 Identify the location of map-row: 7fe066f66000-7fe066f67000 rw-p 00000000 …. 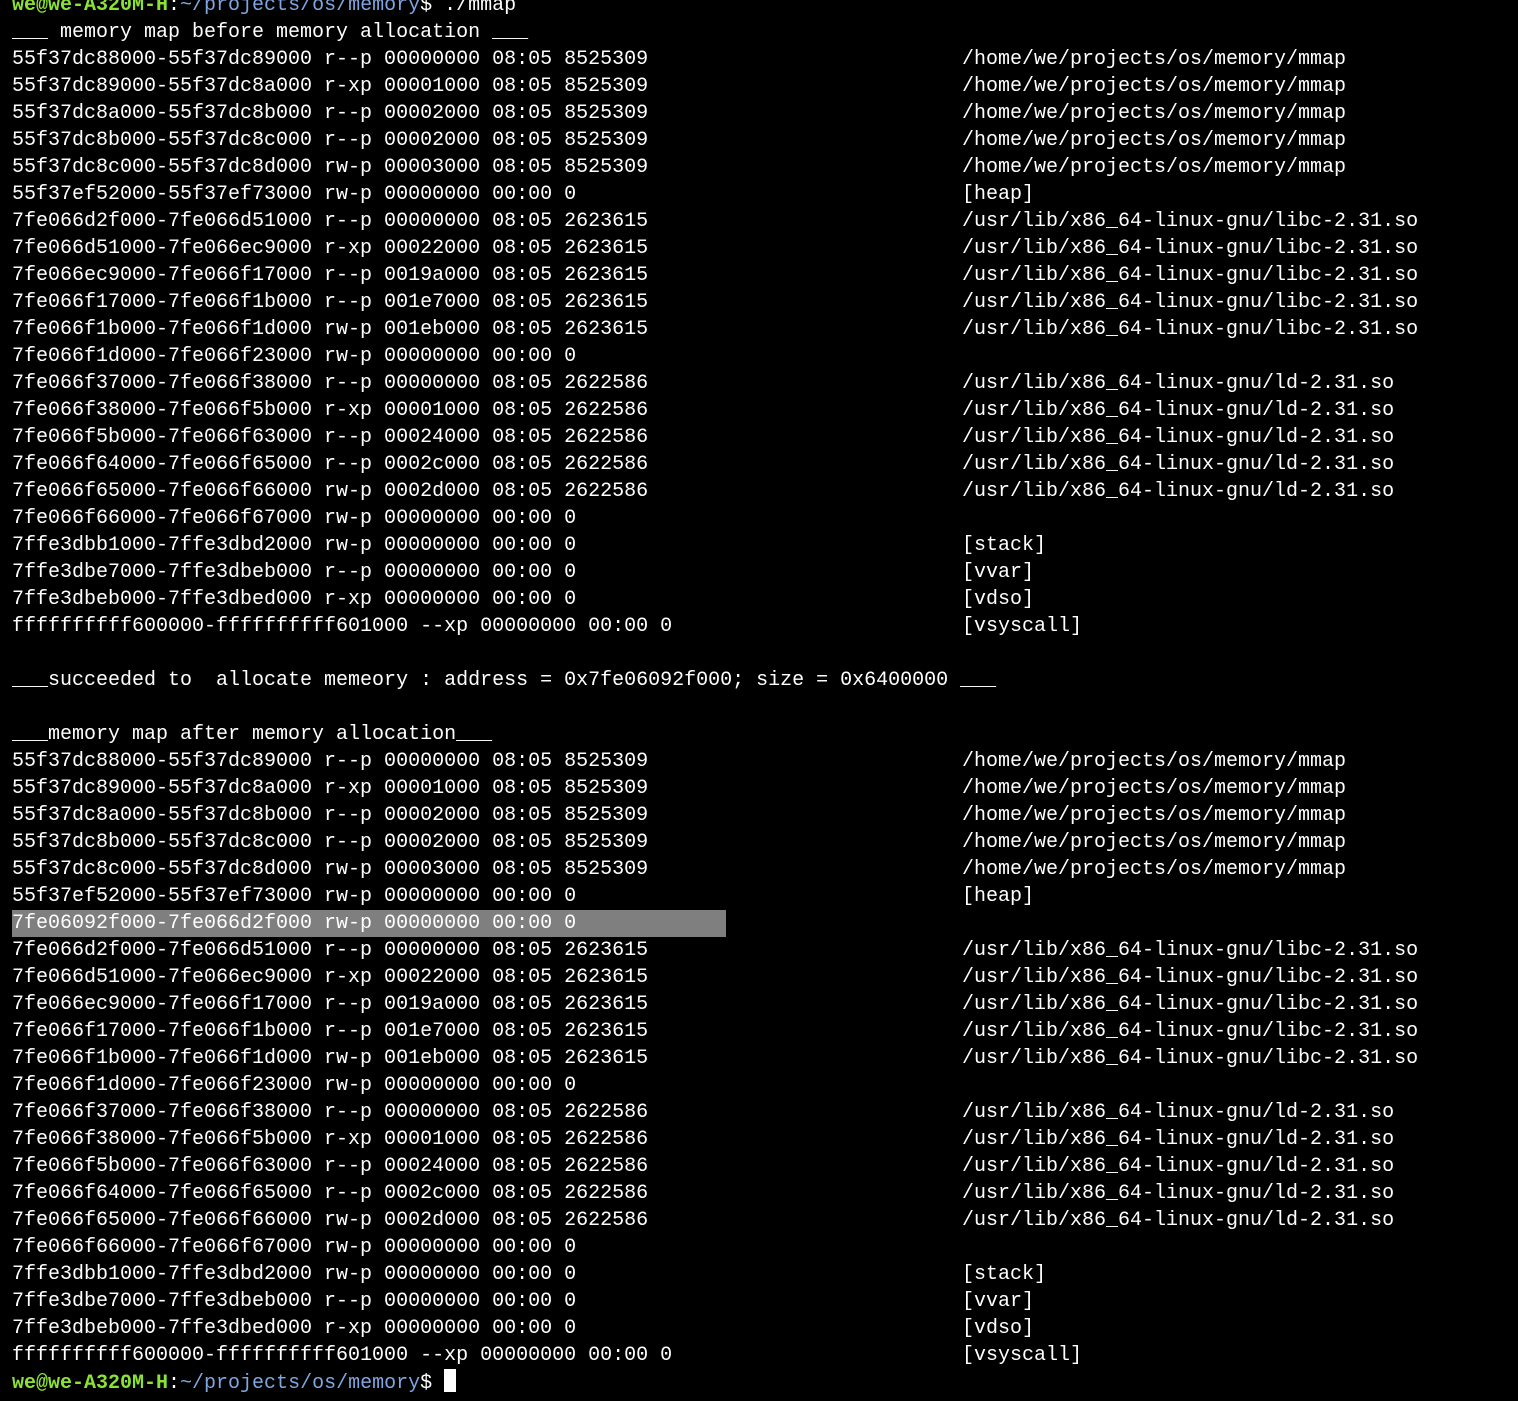
(759, 1247).